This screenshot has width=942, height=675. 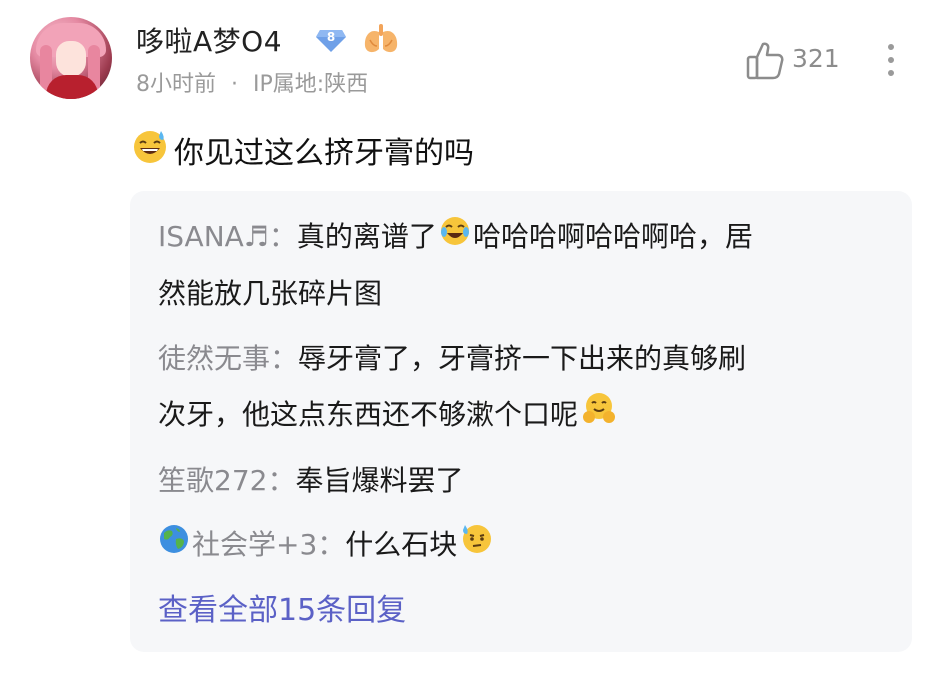 I want to click on post-body: 你见过这么挤牙膏的吗, so click(x=303, y=150).